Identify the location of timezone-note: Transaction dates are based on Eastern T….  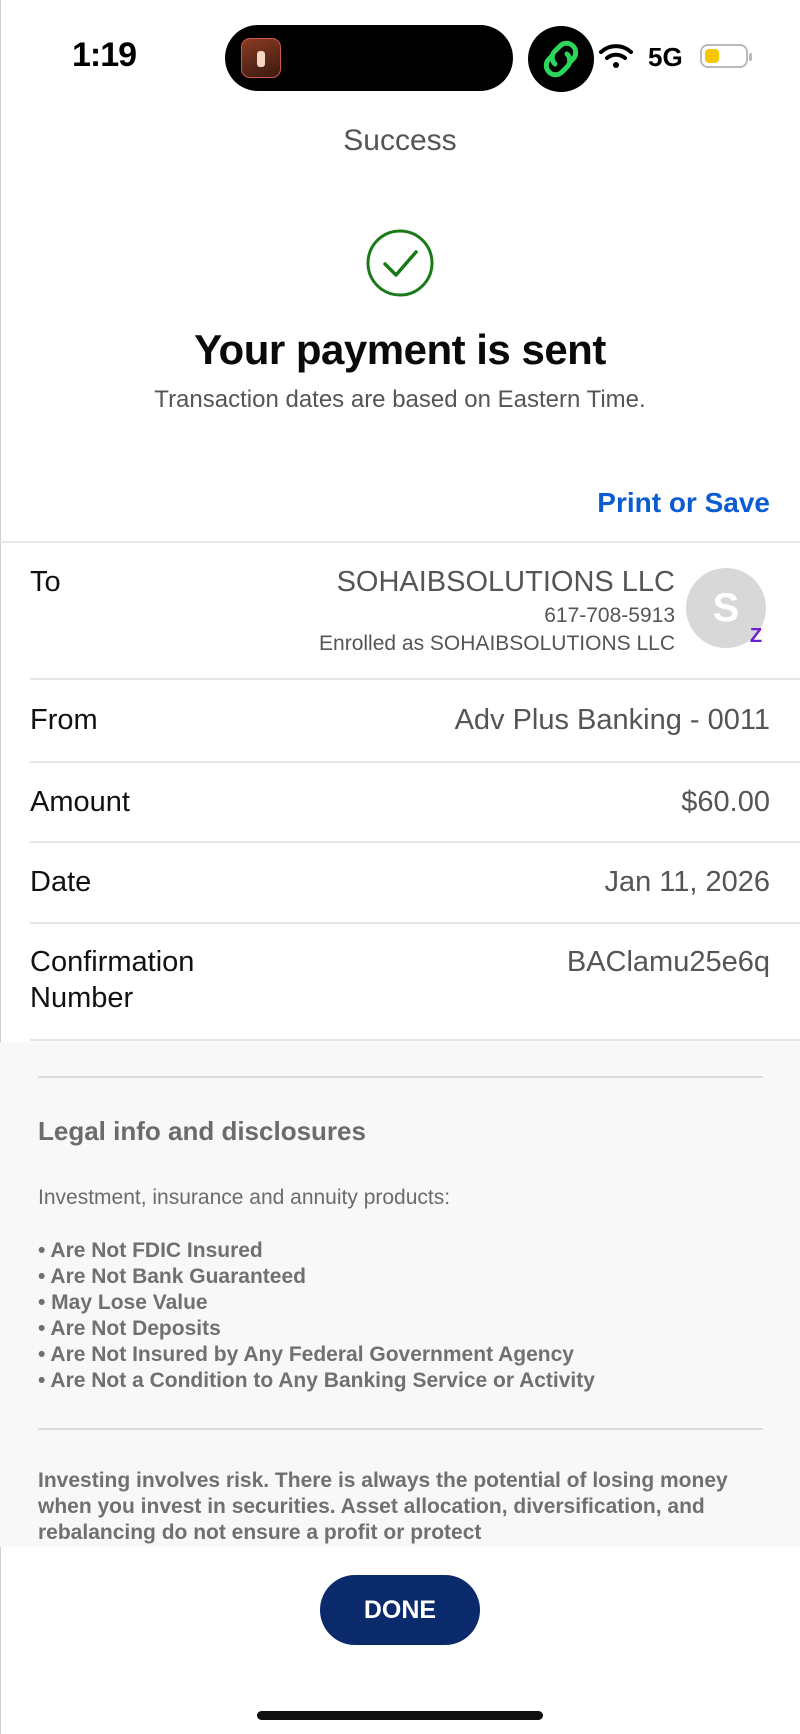
(400, 399).